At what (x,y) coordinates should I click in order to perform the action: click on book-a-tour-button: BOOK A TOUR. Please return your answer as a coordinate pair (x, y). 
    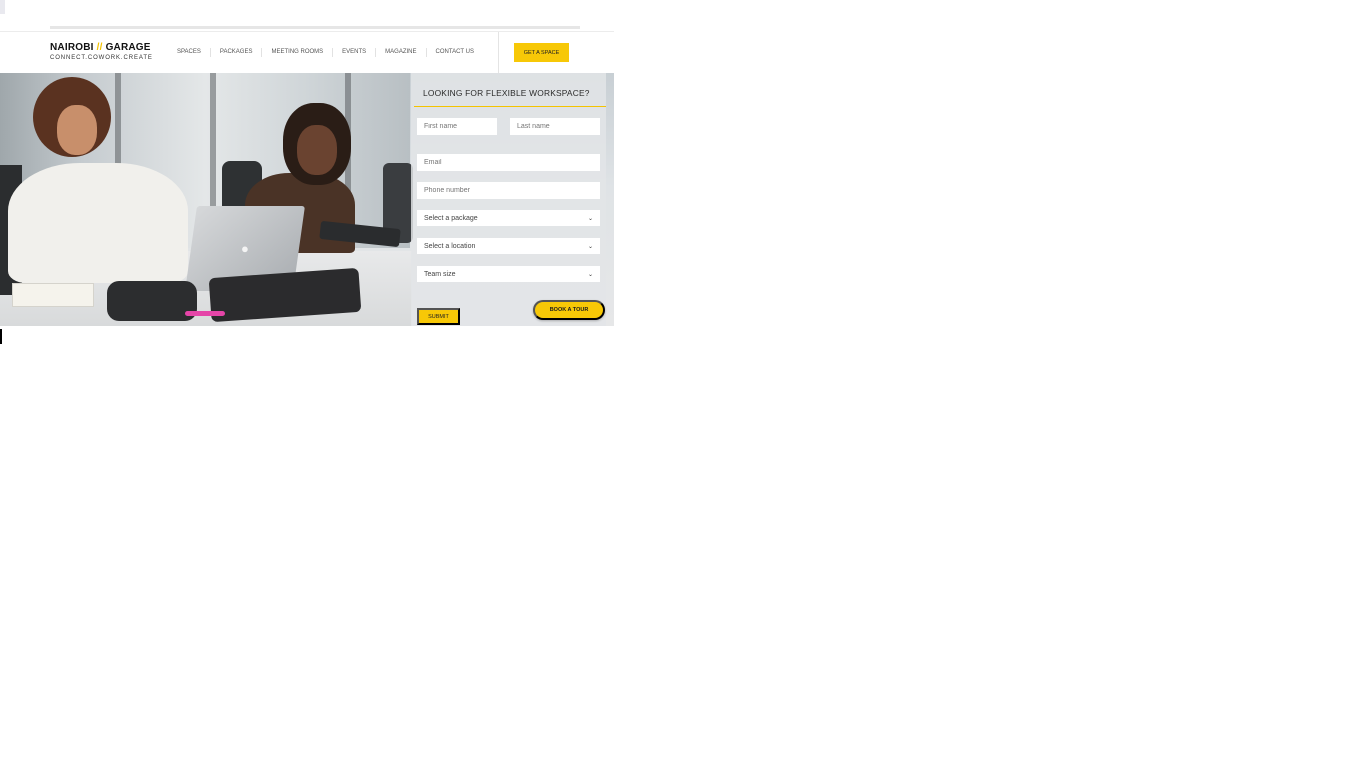
    Looking at the image, I should click on (569, 310).